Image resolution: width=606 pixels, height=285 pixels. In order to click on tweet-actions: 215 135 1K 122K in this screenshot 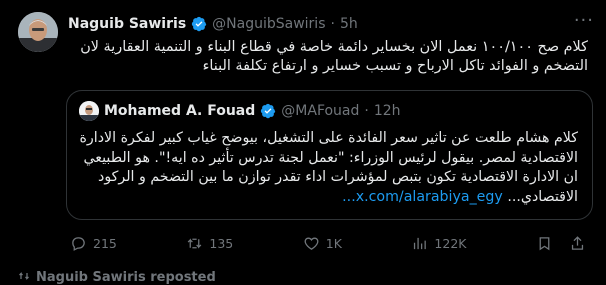, I will do `click(328, 243)`.